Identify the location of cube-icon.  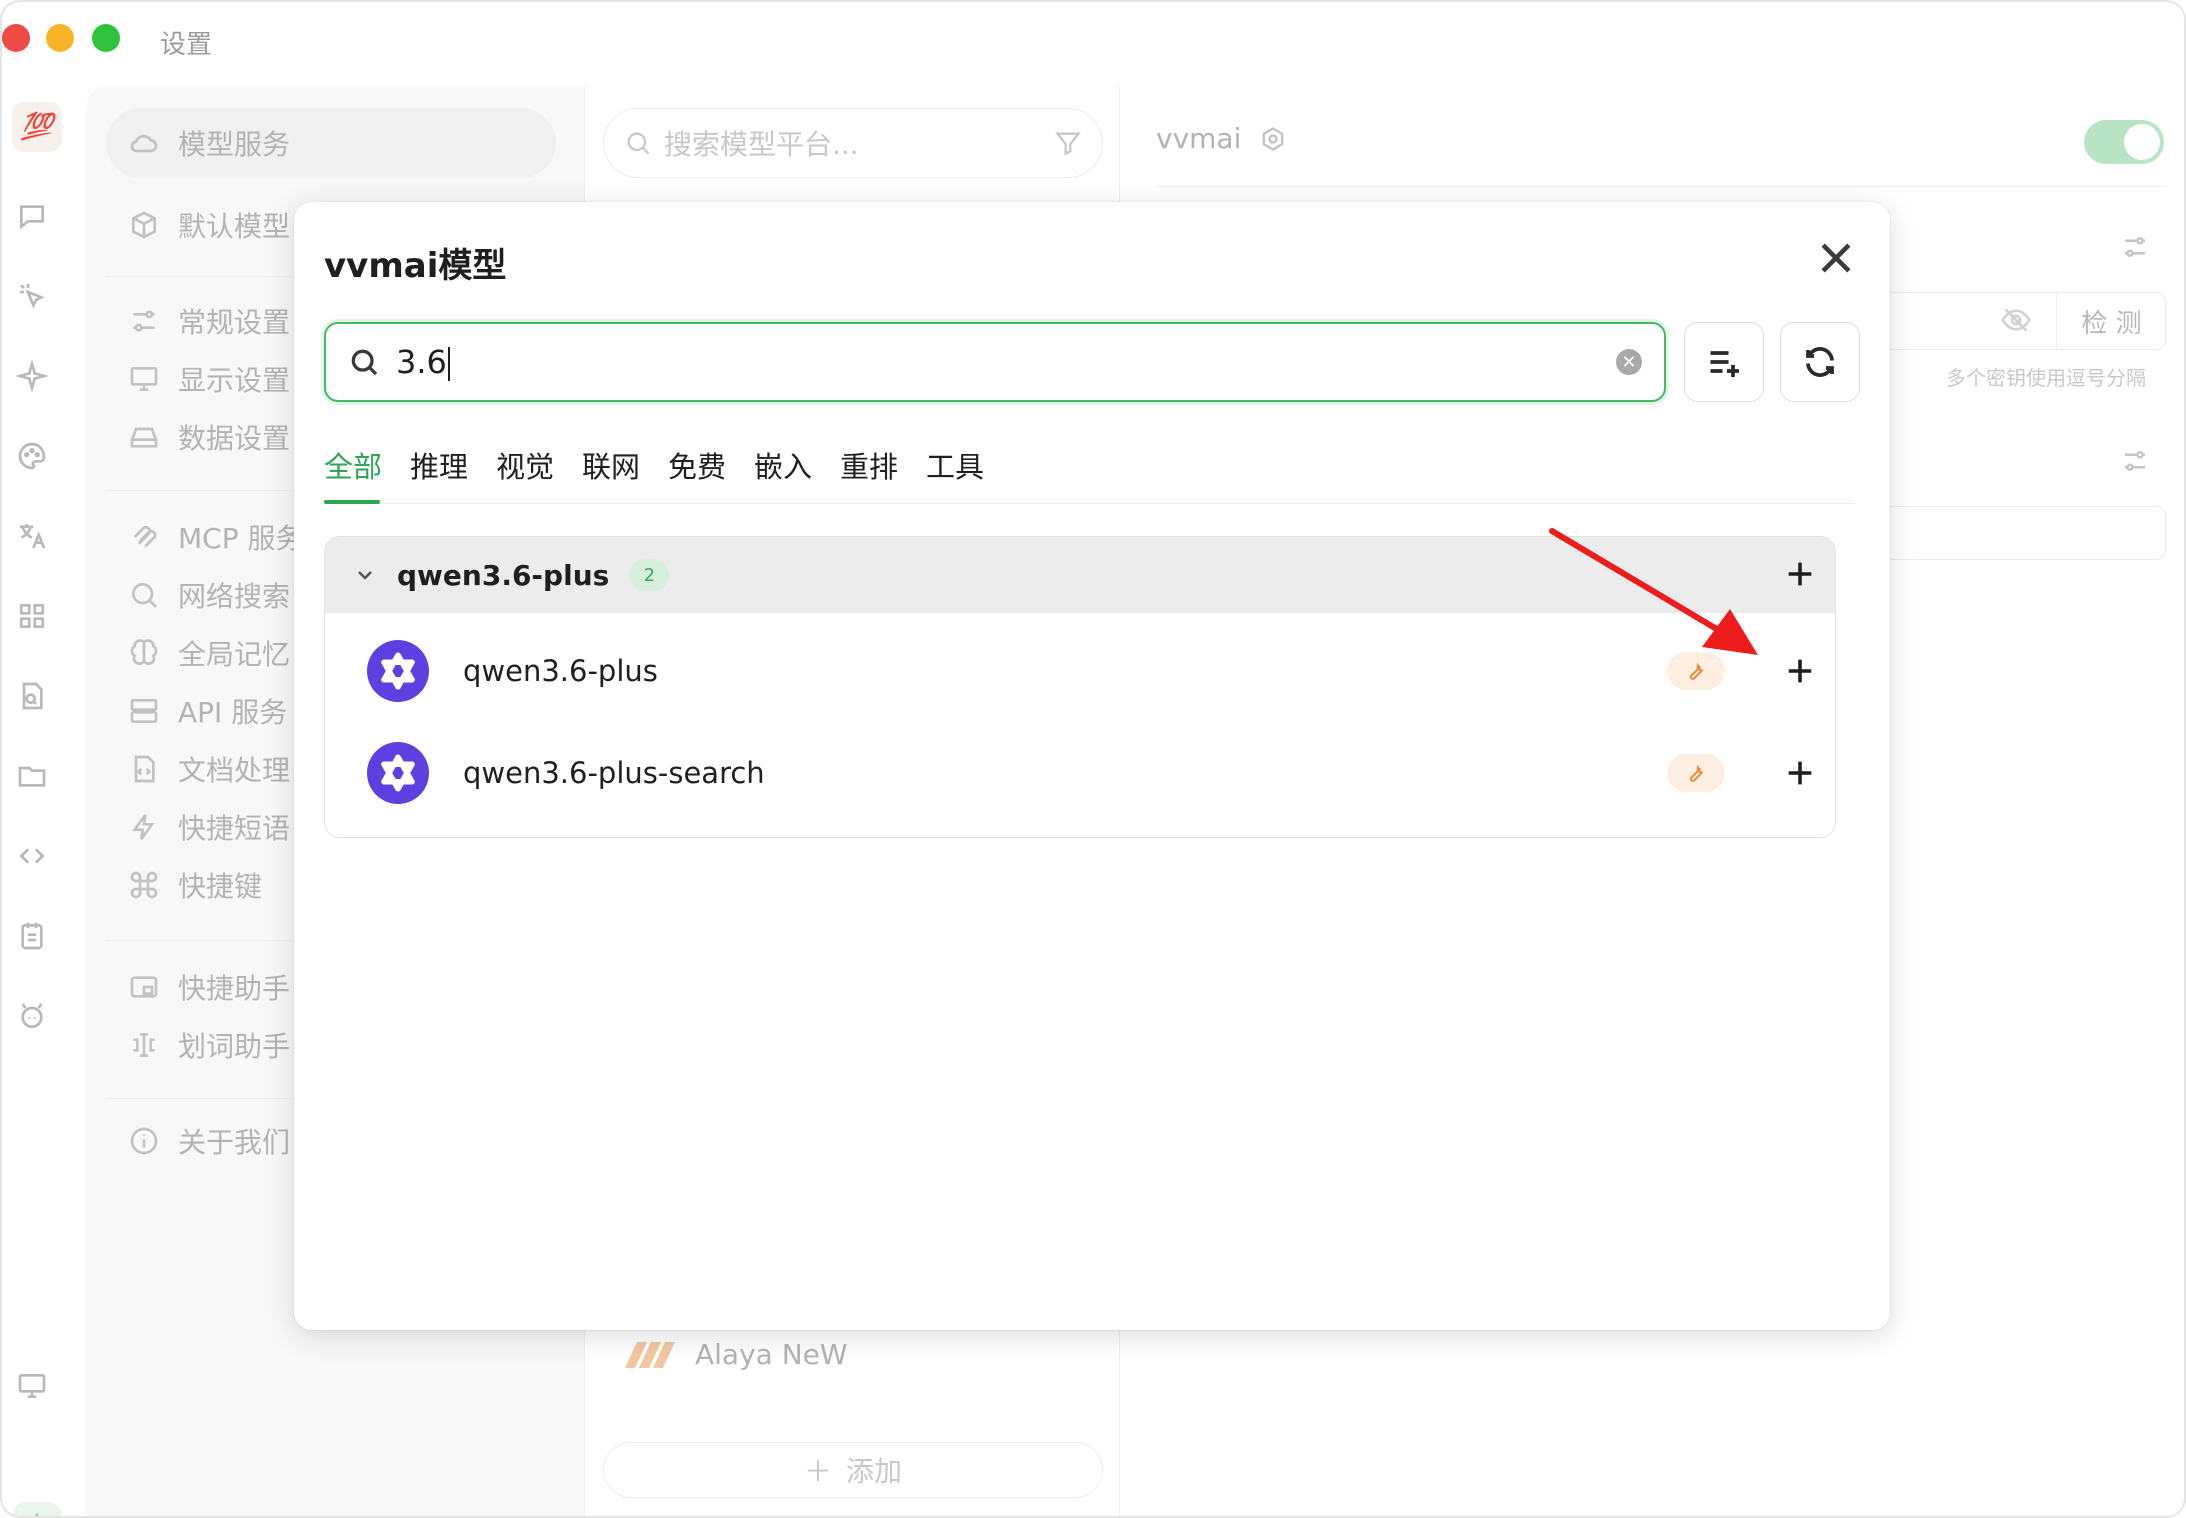
(144, 225).